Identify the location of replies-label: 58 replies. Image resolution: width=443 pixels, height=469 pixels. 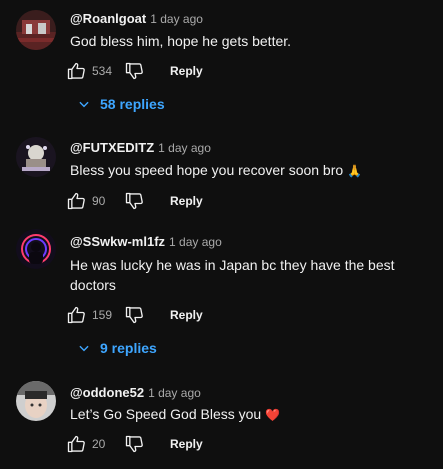
(132, 104).